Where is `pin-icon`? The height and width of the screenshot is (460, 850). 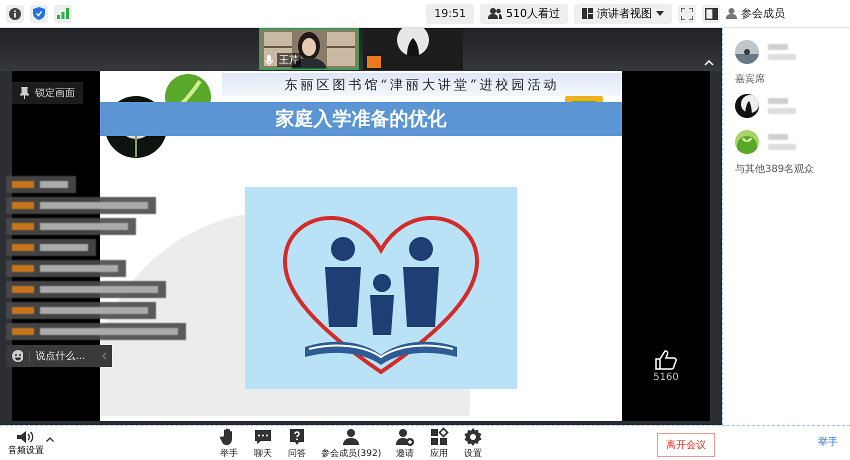 pin-icon is located at coordinates (24, 93).